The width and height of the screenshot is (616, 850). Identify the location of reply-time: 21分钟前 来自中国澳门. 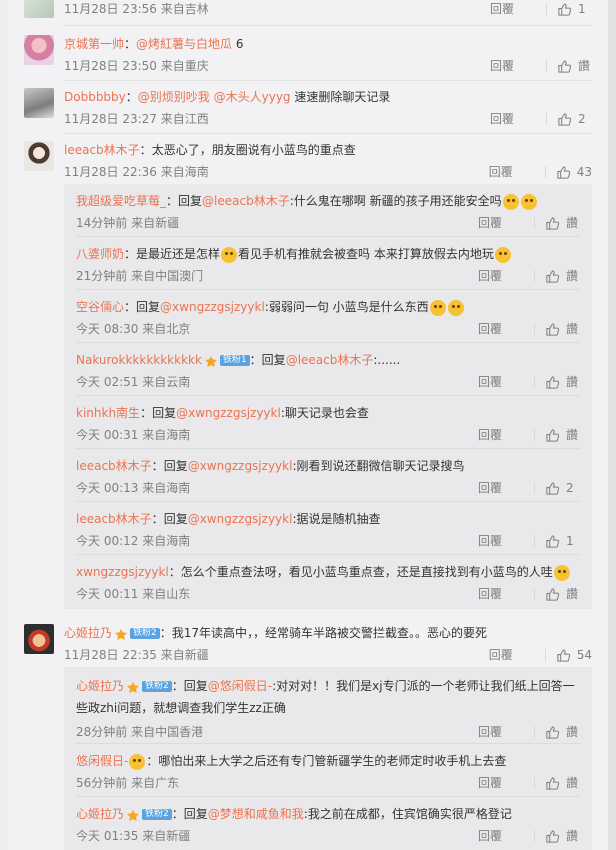
(140, 276).